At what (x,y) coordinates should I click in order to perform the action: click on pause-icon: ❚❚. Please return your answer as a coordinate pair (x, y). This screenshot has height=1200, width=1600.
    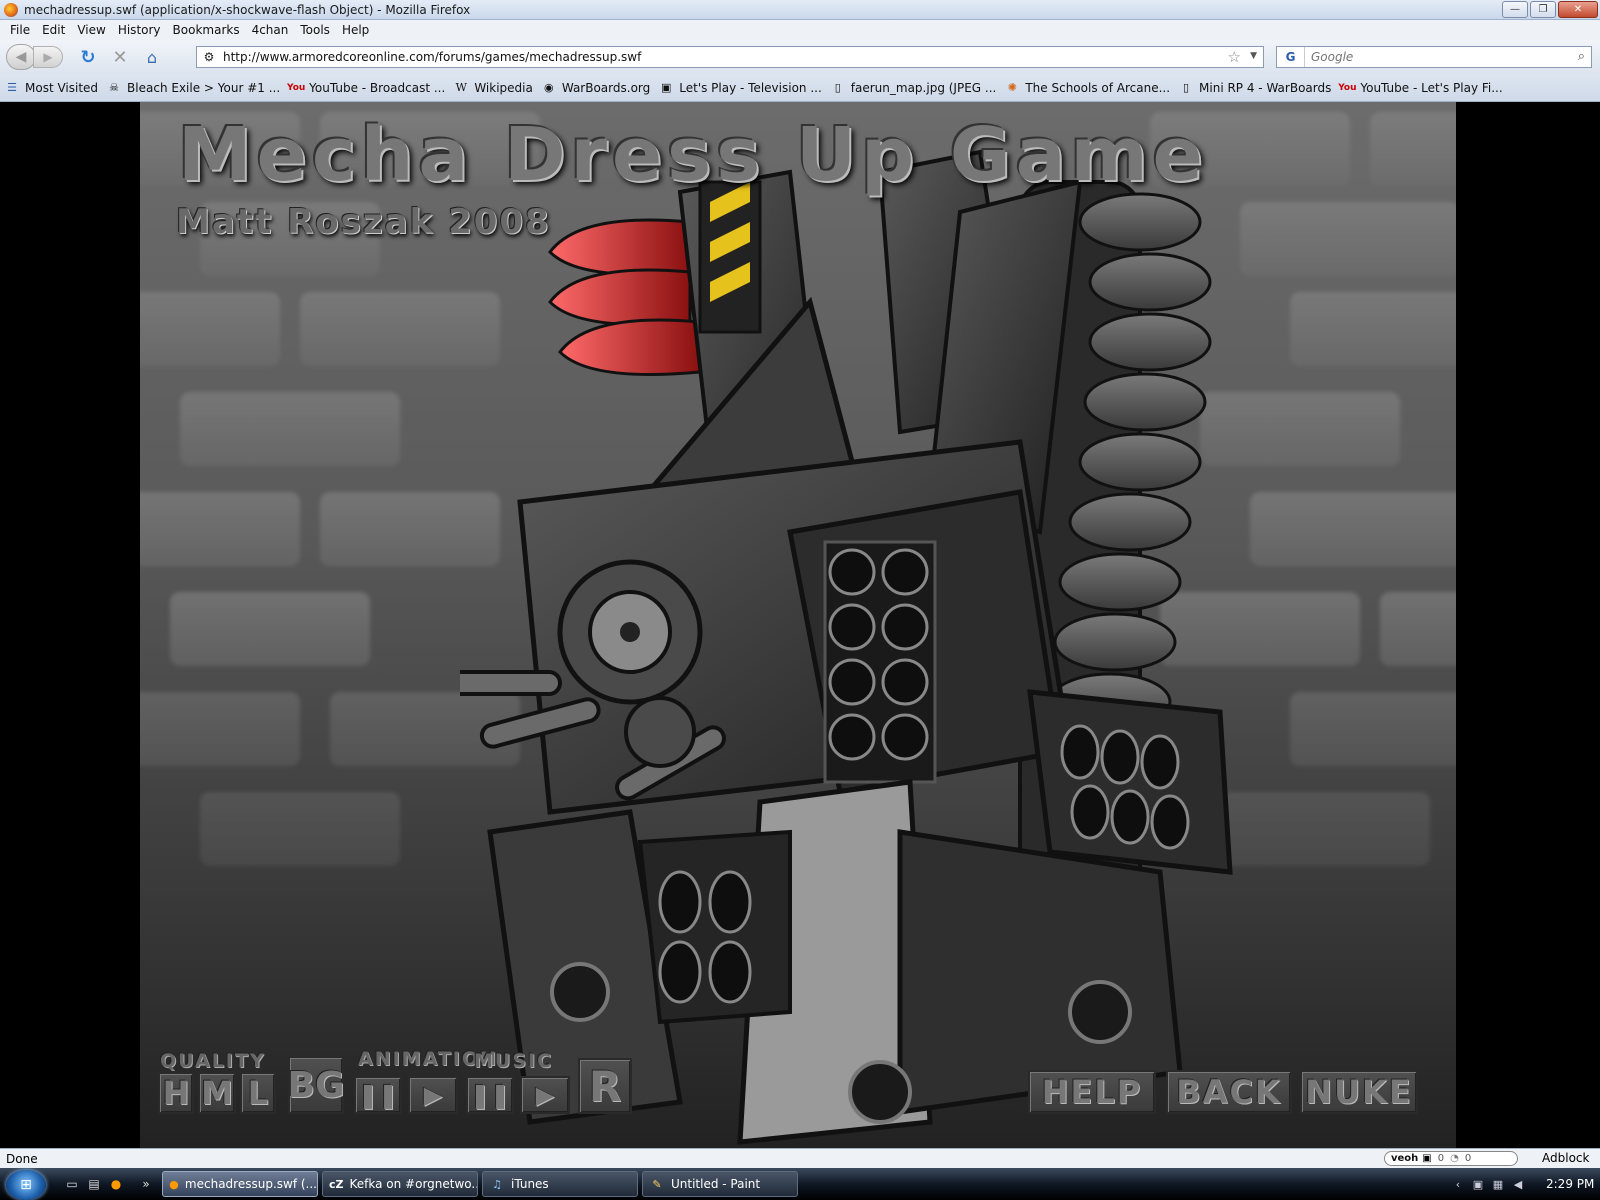
    Looking at the image, I should click on (378, 1095).